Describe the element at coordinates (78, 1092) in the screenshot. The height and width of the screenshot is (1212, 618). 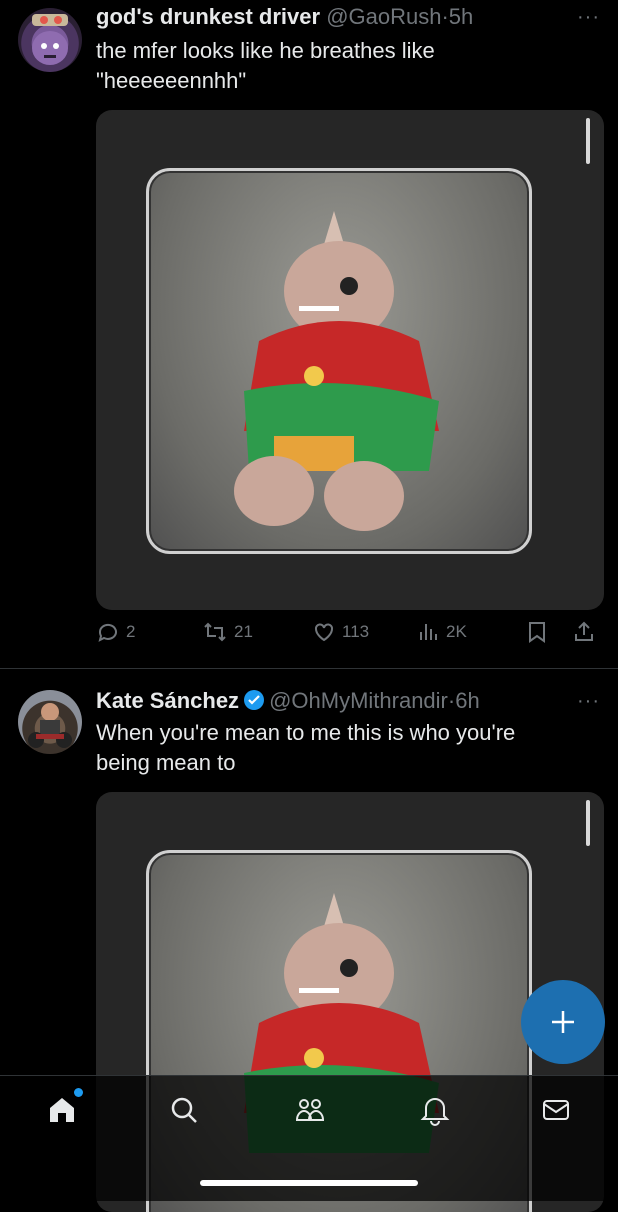
I see `new-content-dot` at that location.